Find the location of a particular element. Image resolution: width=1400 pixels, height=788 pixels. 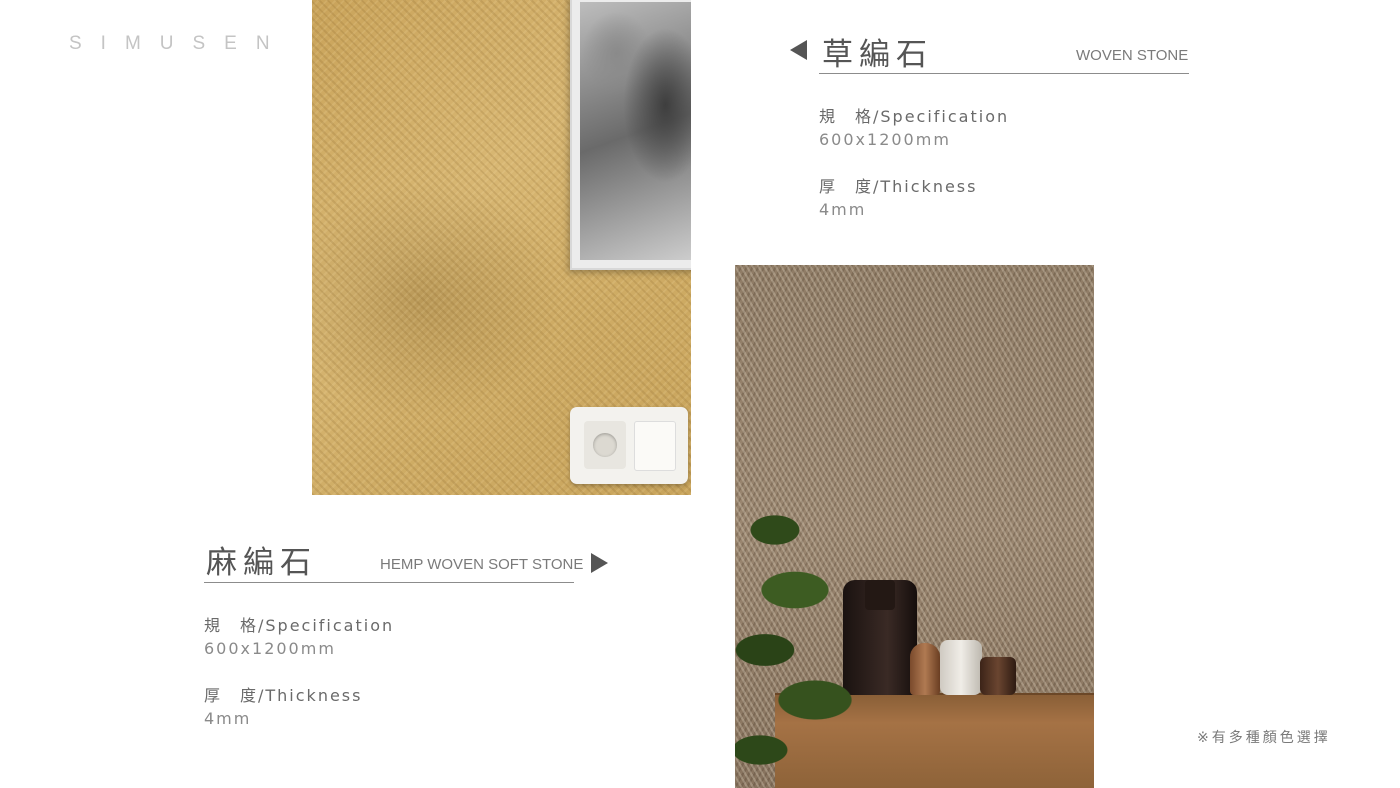

hemp-woven-title-rule is located at coordinates (389, 582).